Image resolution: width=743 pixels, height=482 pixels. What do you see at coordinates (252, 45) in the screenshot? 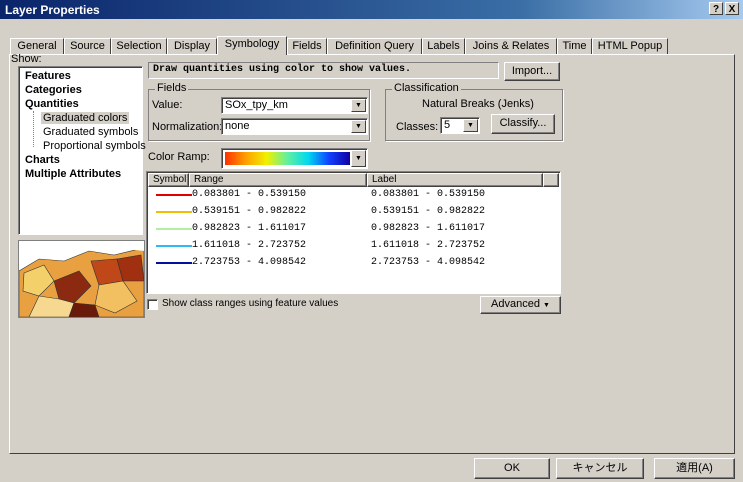
I see `tab-symbology: Symbology` at bounding box center [252, 45].